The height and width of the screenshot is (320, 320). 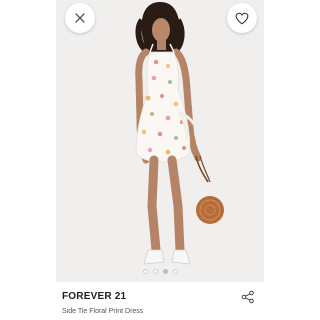 What do you see at coordinates (94, 296) in the screenshot?
I see `brand-name: FOREVER 21` at bounding box center [94, 296].